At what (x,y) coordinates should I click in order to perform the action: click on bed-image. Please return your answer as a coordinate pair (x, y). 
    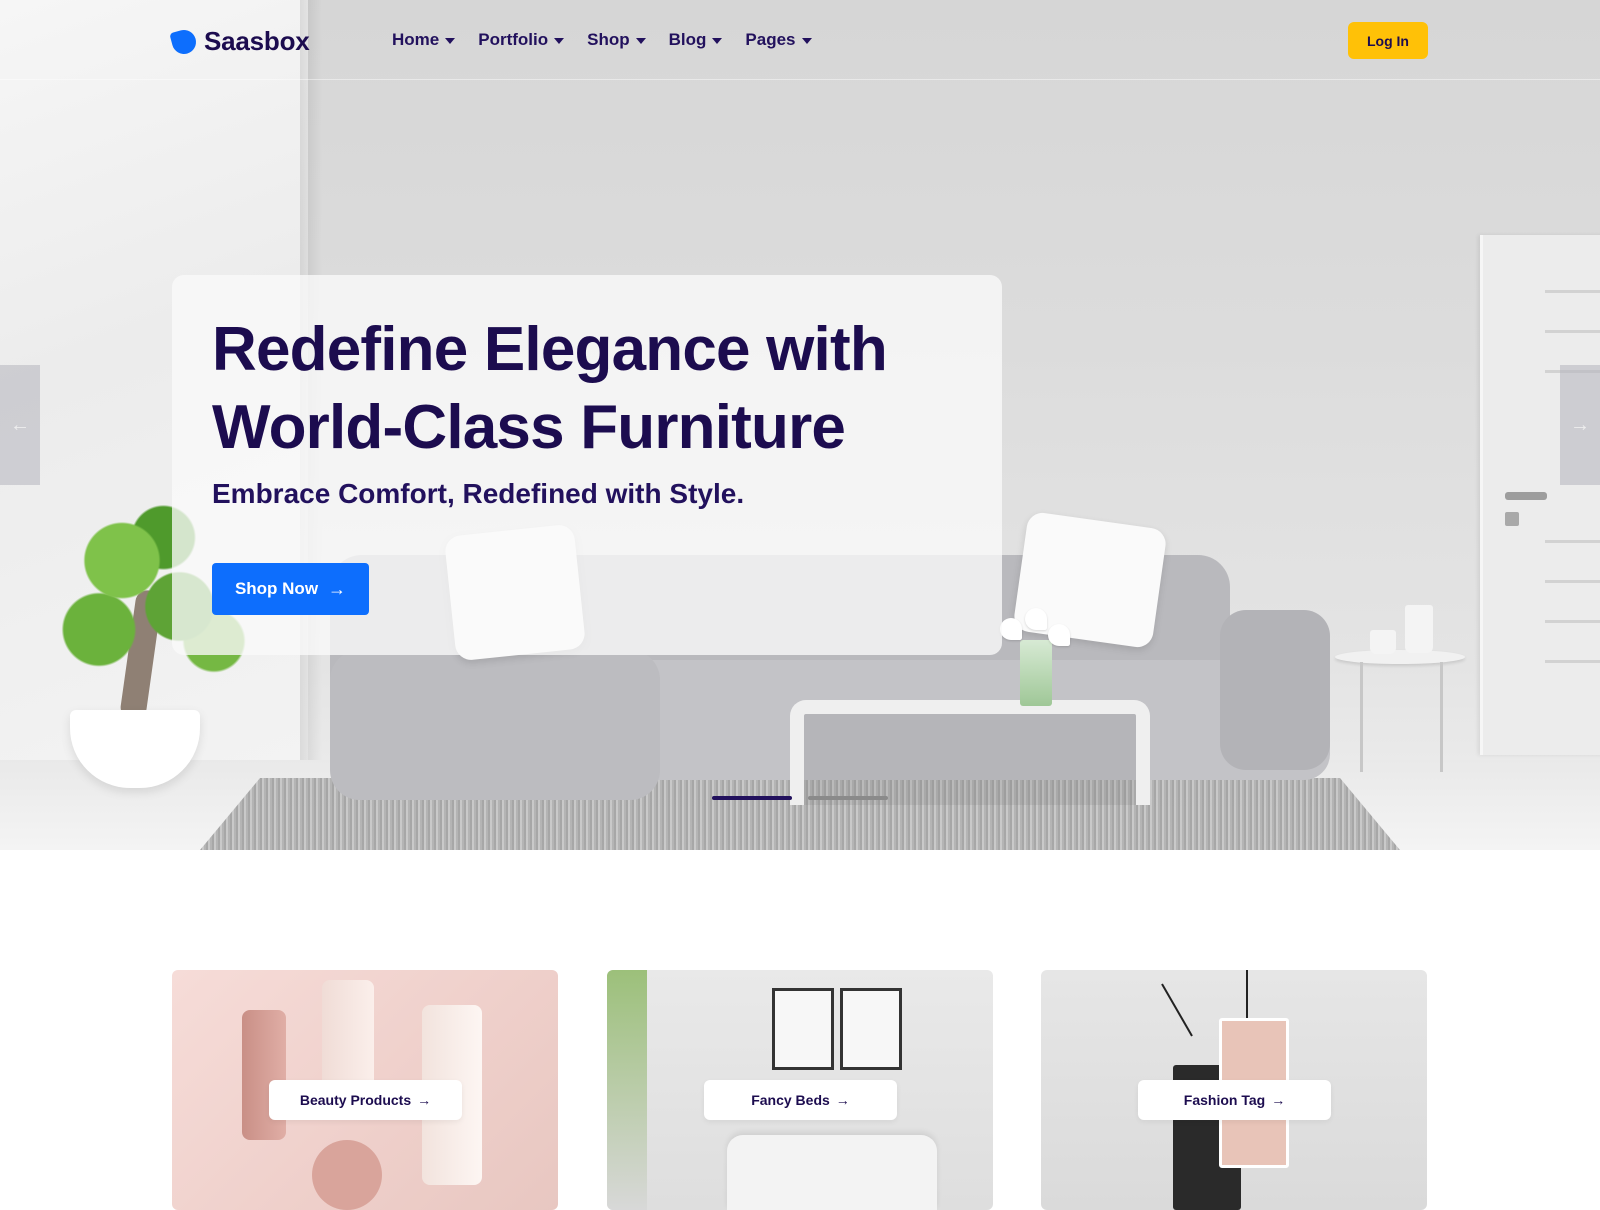
    Looking at the image, I should click on (832, 1172).